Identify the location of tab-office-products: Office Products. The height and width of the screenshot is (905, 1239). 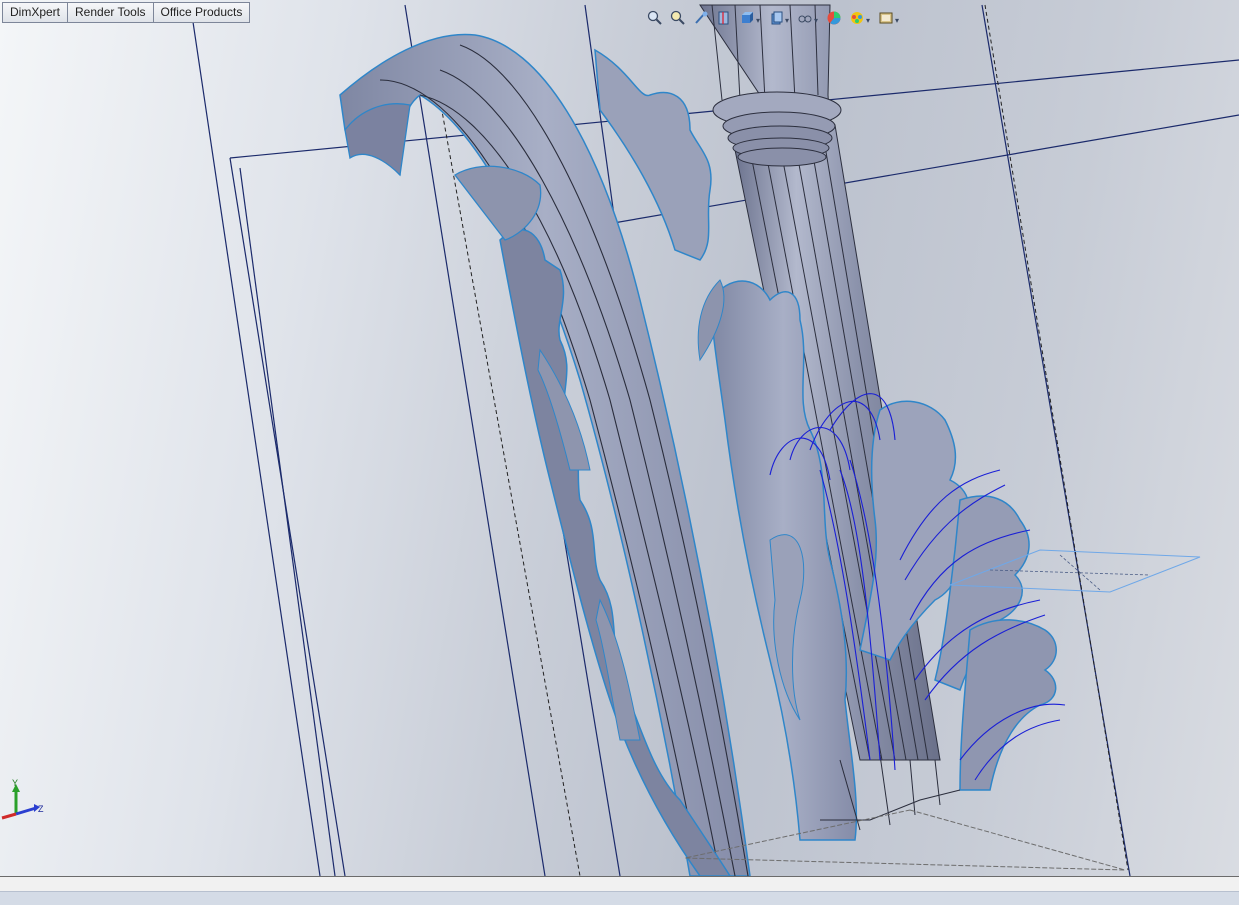
(201, 12).